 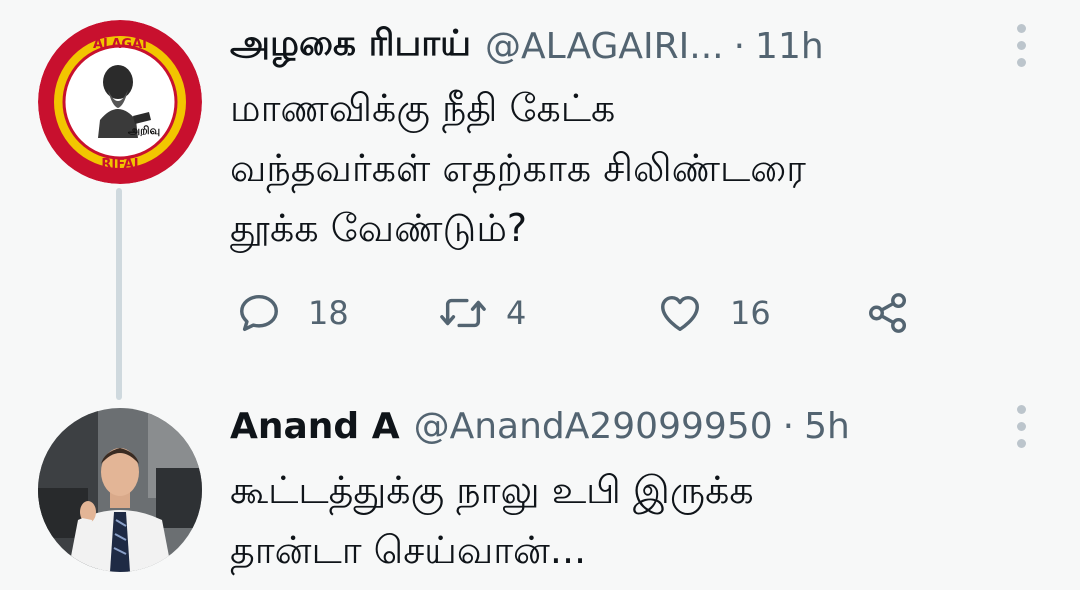 I want to click on tweet-2-header: Anand A @AnandA29099950 · 5h, so click(x=540, y=426).